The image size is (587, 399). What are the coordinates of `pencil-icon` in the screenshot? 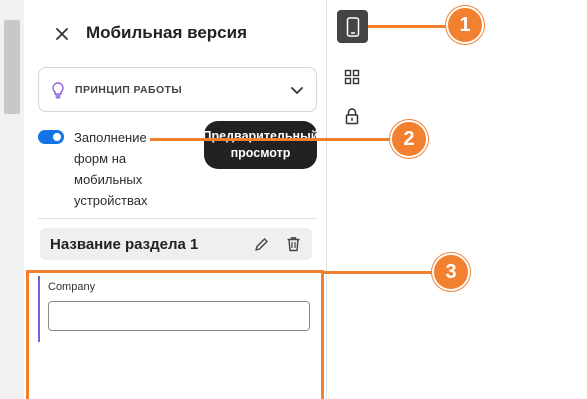 It's located at (261, 244).